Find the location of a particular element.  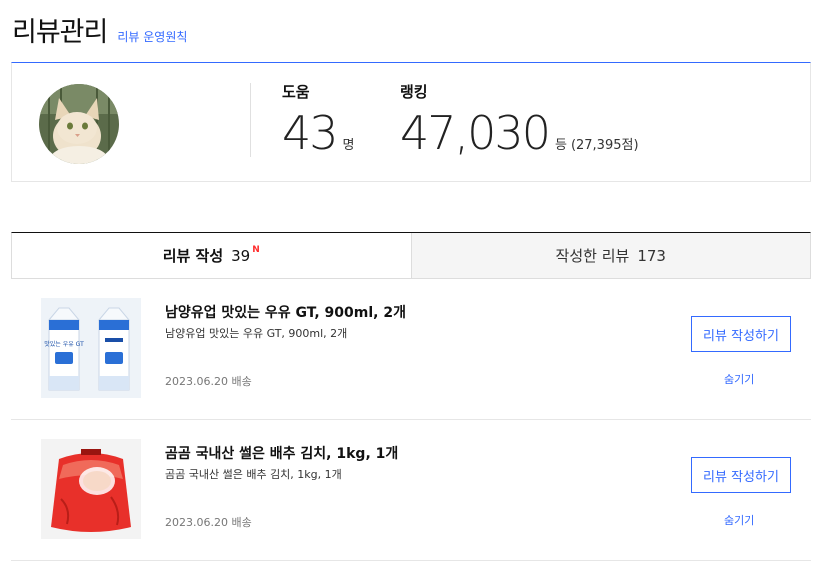

ranking-stat: 랭킹 47,030 등 (27,395점) is located at coordinates (519, 120).